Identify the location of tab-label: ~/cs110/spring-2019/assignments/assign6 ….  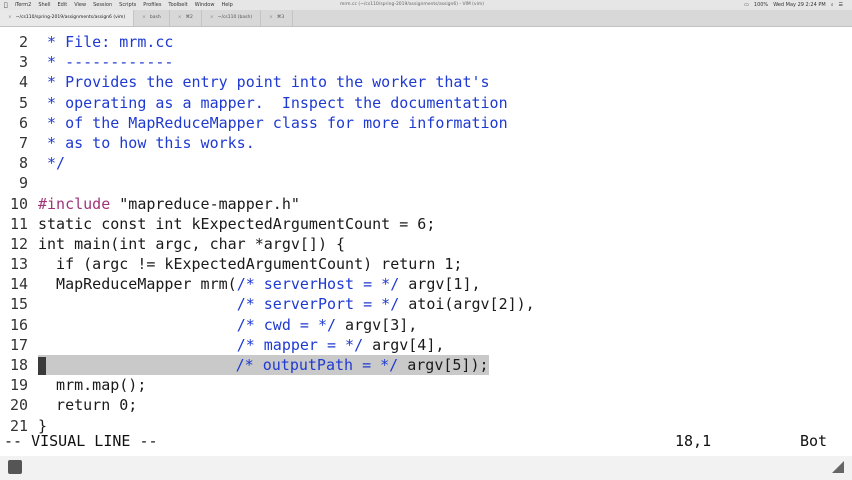
(70, 17).